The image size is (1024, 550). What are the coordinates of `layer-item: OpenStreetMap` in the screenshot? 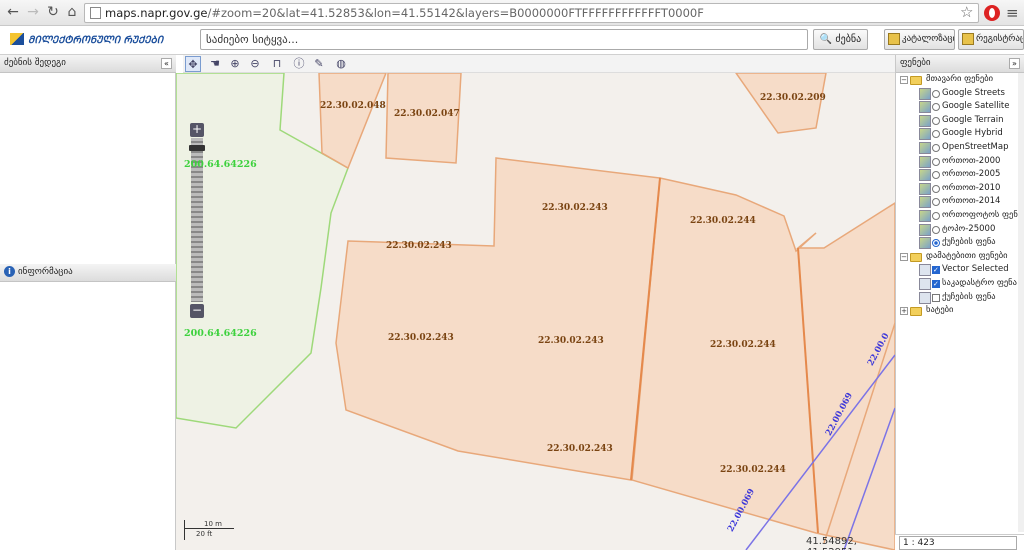 It's located at (958, 148).